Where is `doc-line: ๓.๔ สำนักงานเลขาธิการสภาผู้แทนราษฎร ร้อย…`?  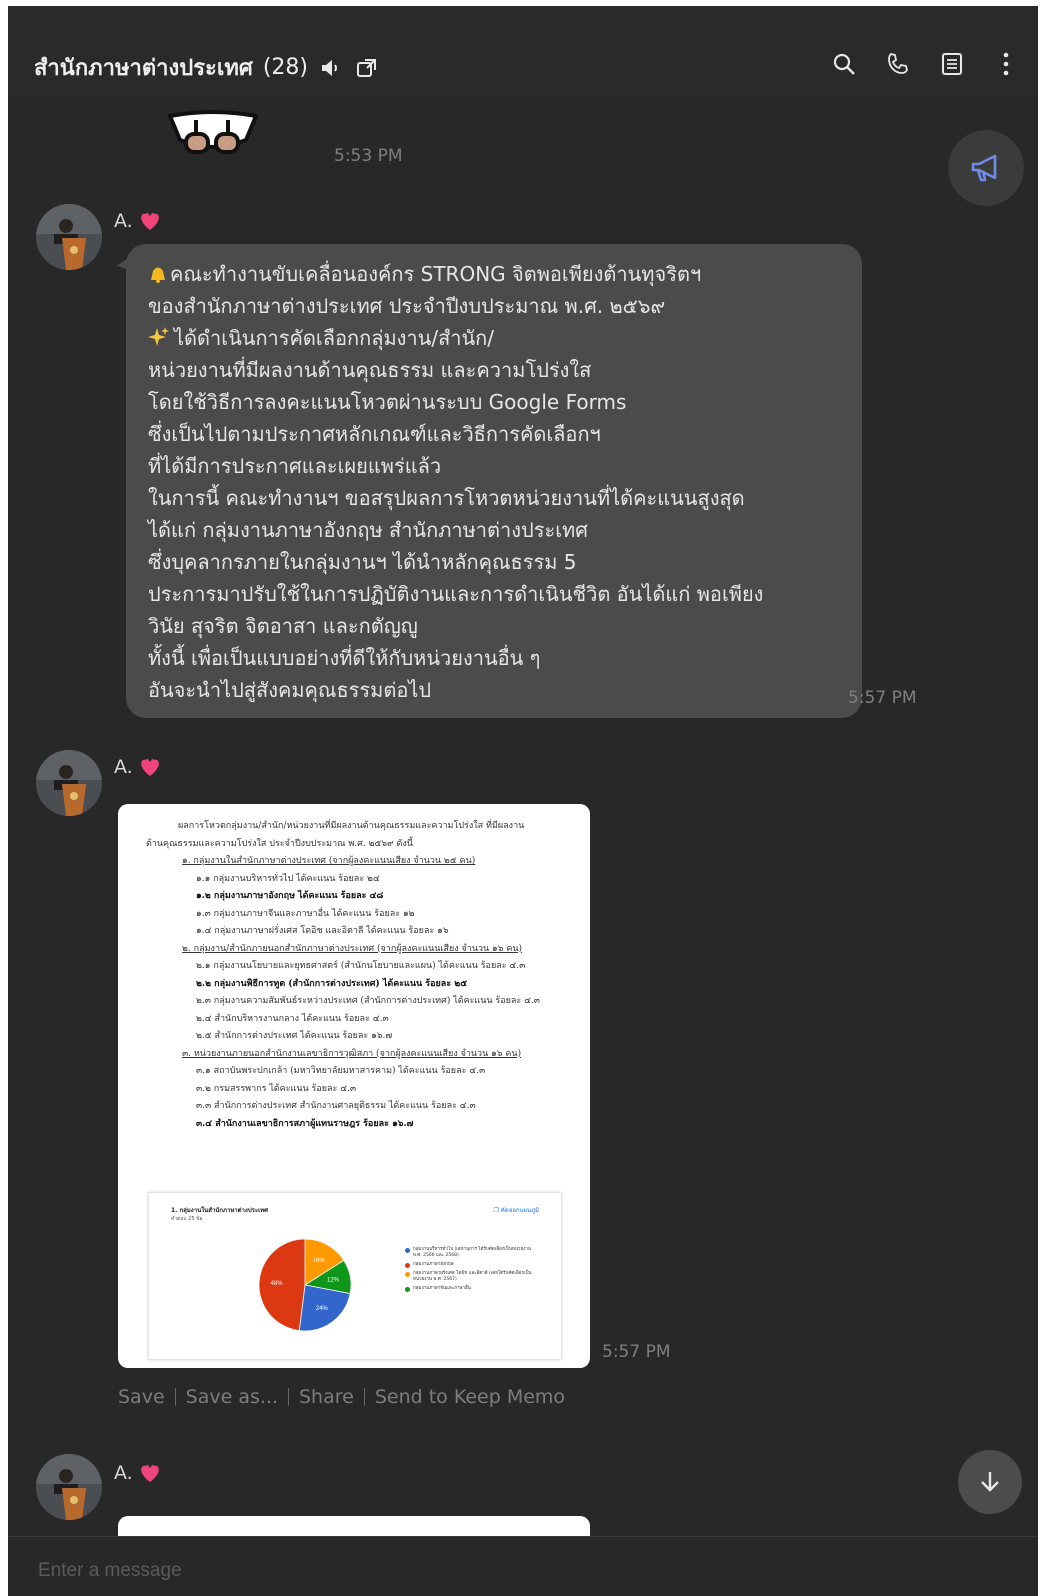 doc-line: ๓.๔ สำนักงานเลขาธิการสภาผู้แทนราษฎร ร้อย… is located at coordinates (305, 1123).